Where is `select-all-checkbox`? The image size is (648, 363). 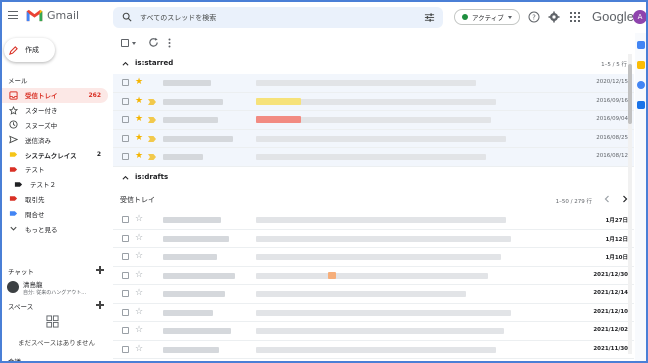 select-all-checkbox is located at coordinates (125, 43).